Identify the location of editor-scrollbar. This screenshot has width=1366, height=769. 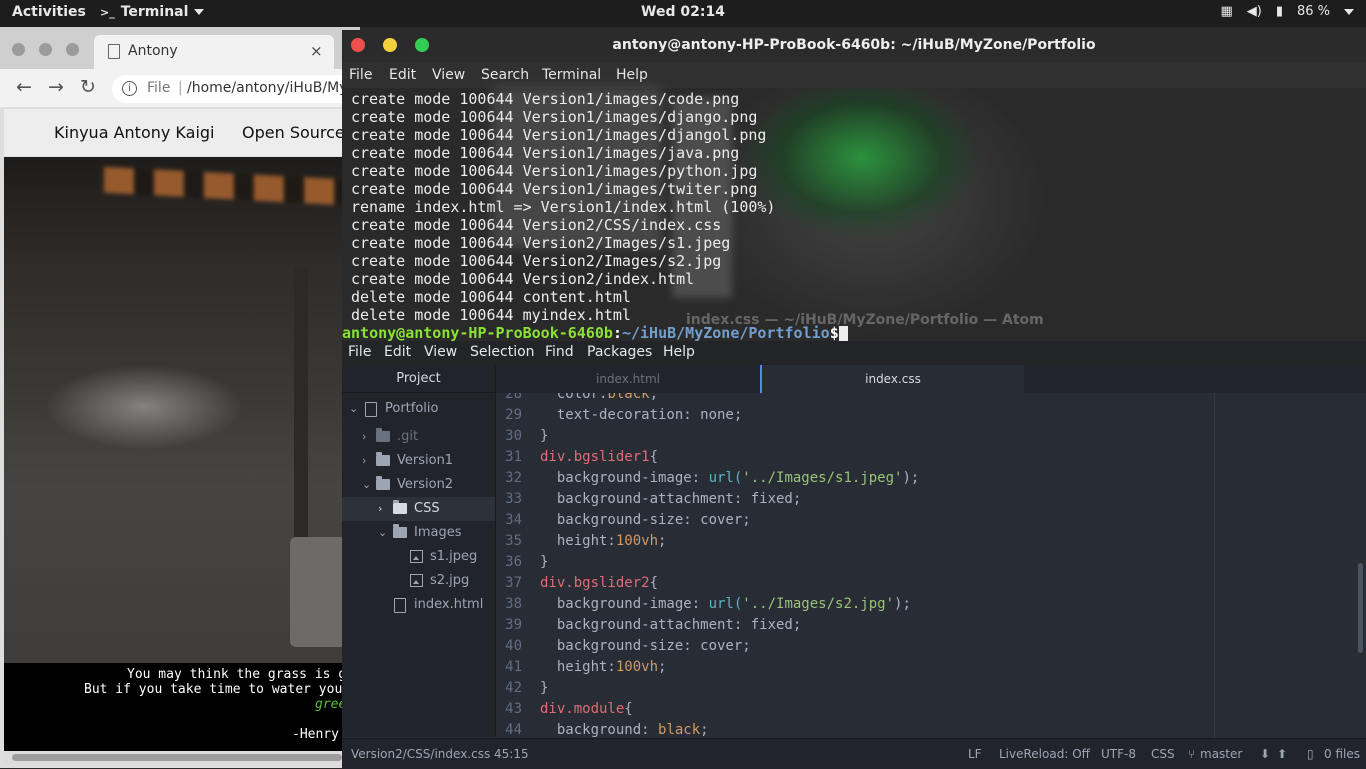
(1360, 608).